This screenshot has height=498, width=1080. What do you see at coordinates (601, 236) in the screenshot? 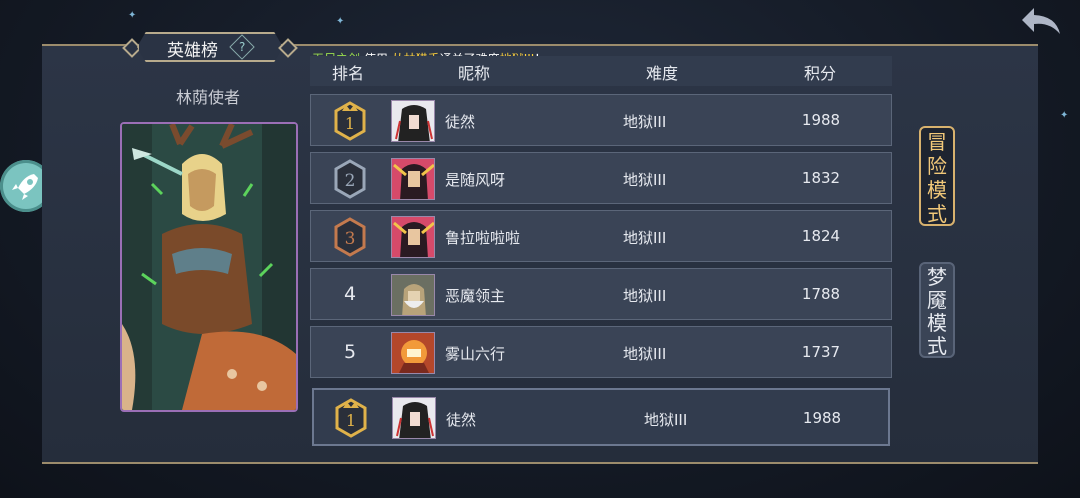
I see `table-row: 3 鲁拉啦啦啦 地狱III 1824` at bounding box center [601, 236].